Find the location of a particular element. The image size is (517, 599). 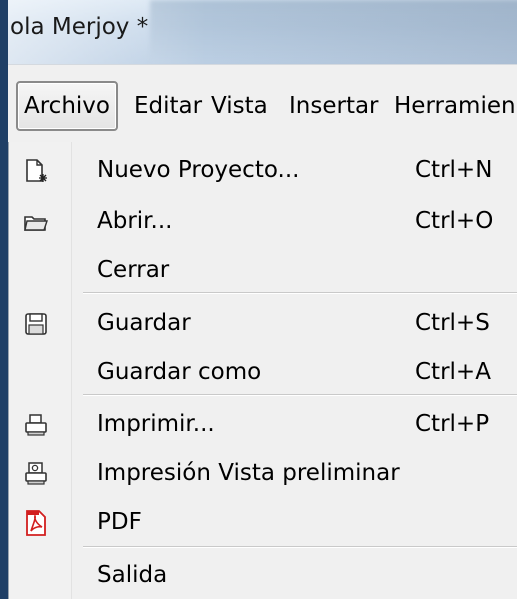

window-title: ola Merjoy * is located at coordinates (79, 27).